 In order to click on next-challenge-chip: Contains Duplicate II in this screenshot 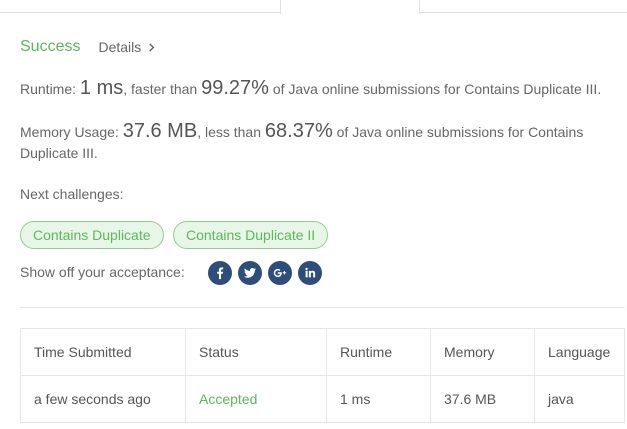, I will do `click(251, 235)`.